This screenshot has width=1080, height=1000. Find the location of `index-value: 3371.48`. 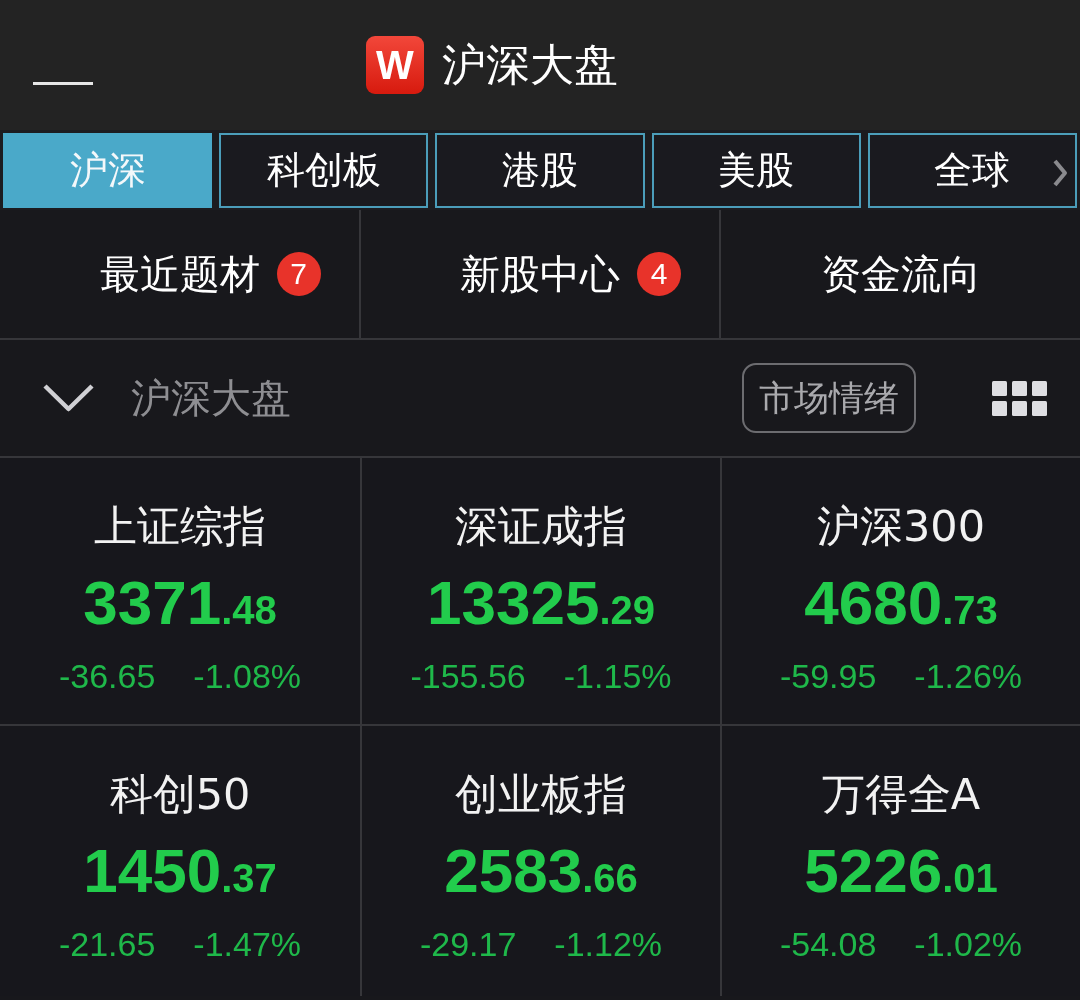

index-value: 3371.48 is located at coordinates (180, 604).